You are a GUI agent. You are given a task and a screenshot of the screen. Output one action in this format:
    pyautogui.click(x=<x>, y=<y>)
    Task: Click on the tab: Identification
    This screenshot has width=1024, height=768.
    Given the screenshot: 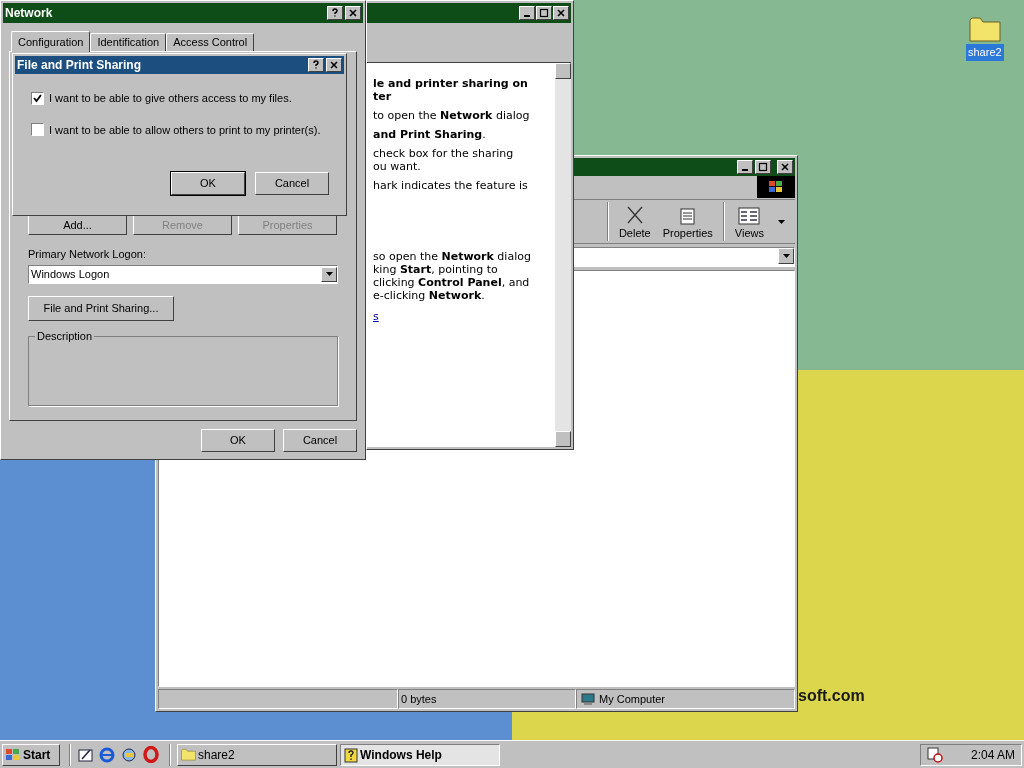 What is the action you would take?
    pyautogui.click(x=128, y=42)
    